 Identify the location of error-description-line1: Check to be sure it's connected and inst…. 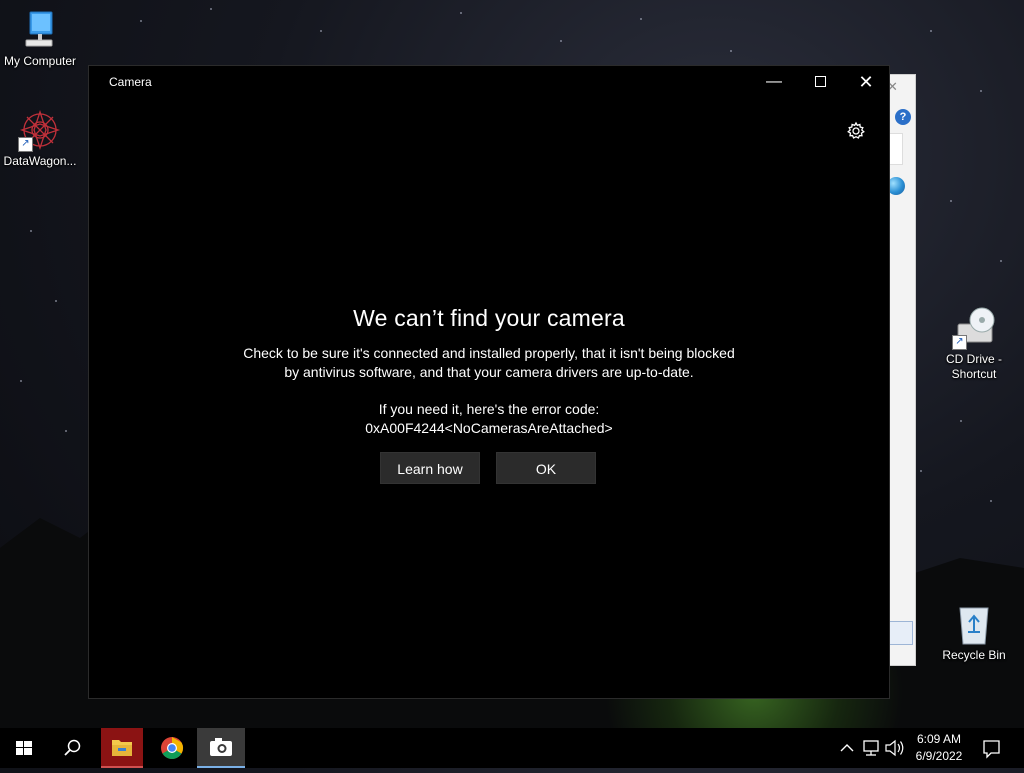
(489, 353).